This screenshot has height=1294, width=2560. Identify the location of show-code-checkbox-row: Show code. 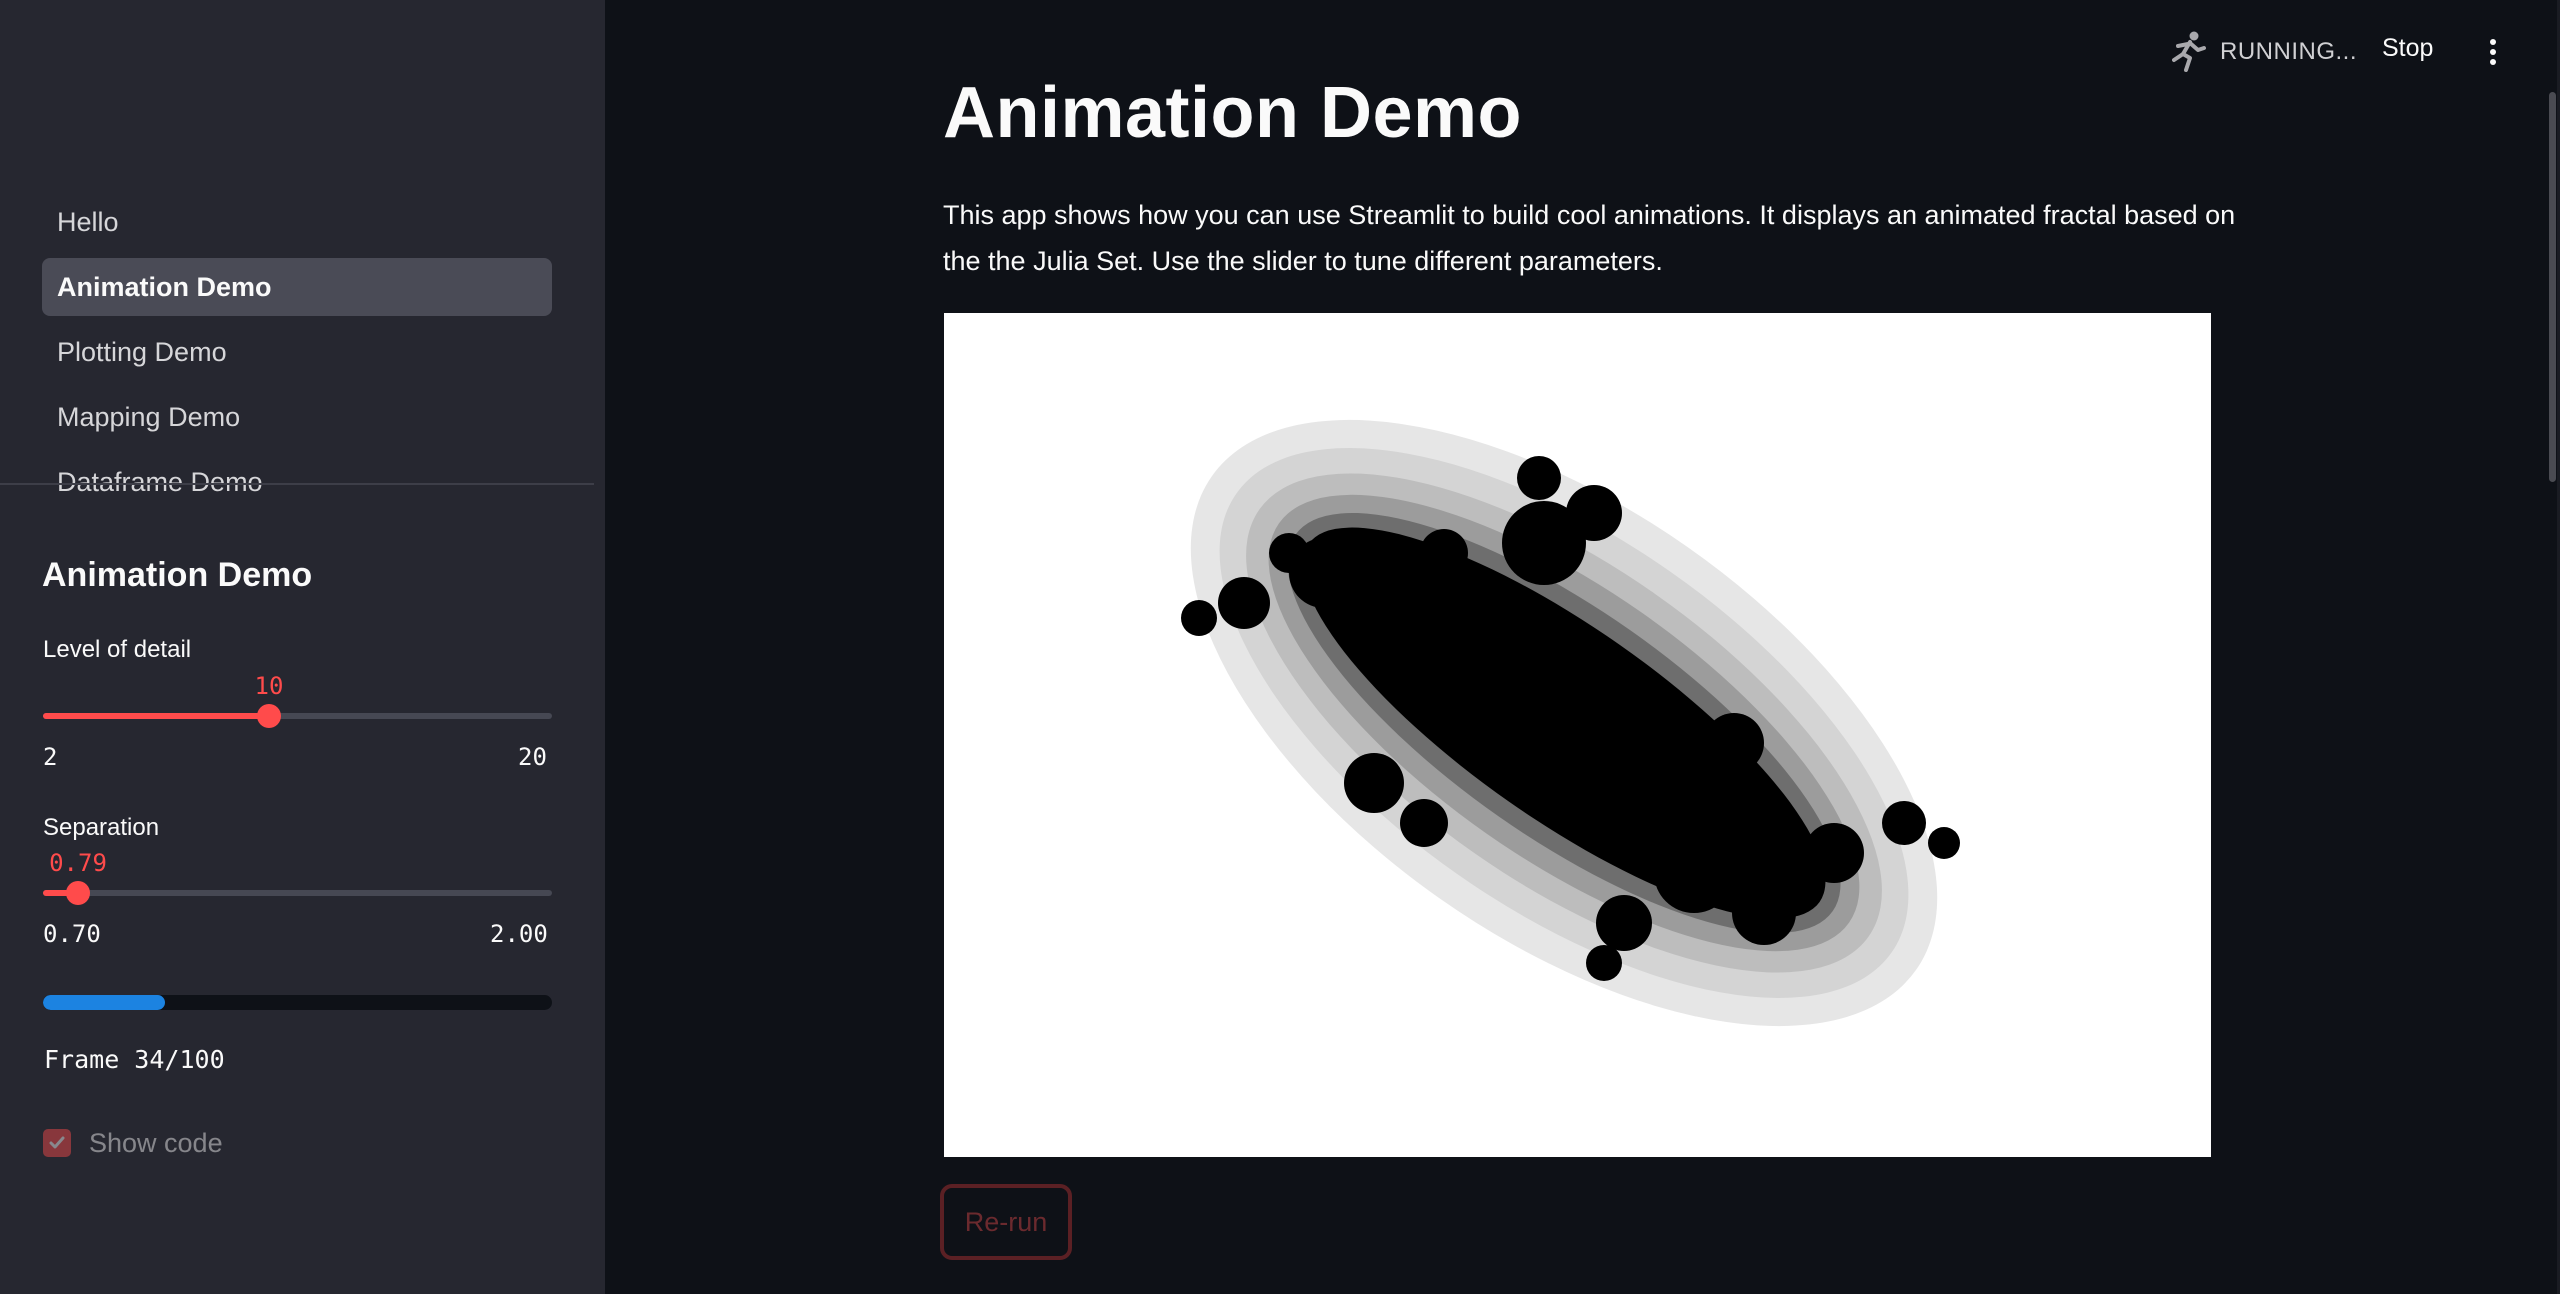
(133, 1143).